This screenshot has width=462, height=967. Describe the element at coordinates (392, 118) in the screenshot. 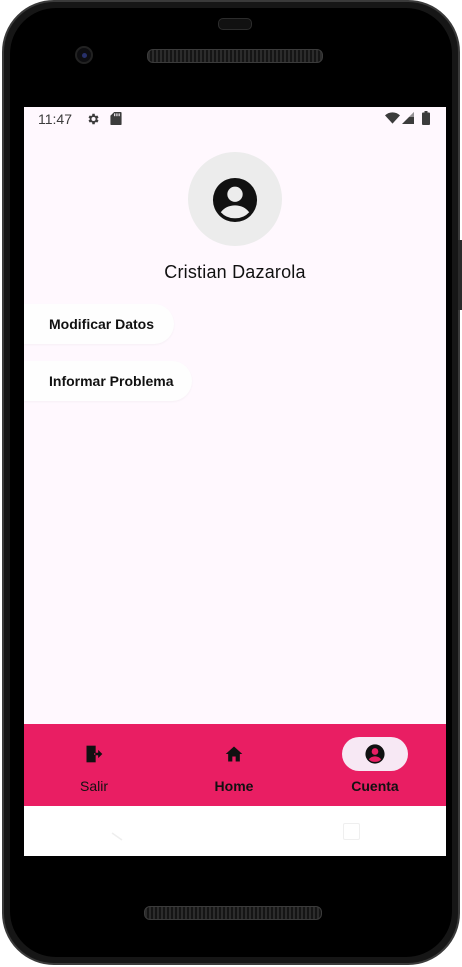

I see `wifi-icon` at that location.